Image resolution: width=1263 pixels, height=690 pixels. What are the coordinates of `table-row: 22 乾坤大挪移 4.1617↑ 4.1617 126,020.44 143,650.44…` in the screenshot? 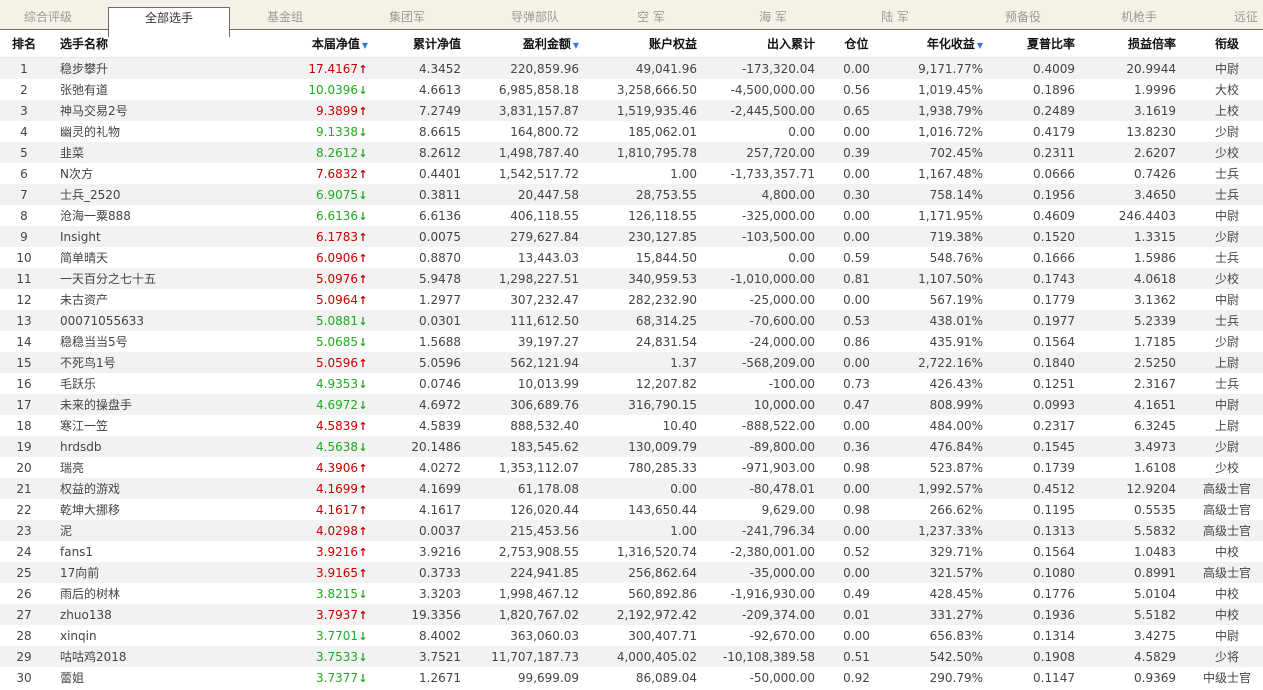 It's located at (631, 509).